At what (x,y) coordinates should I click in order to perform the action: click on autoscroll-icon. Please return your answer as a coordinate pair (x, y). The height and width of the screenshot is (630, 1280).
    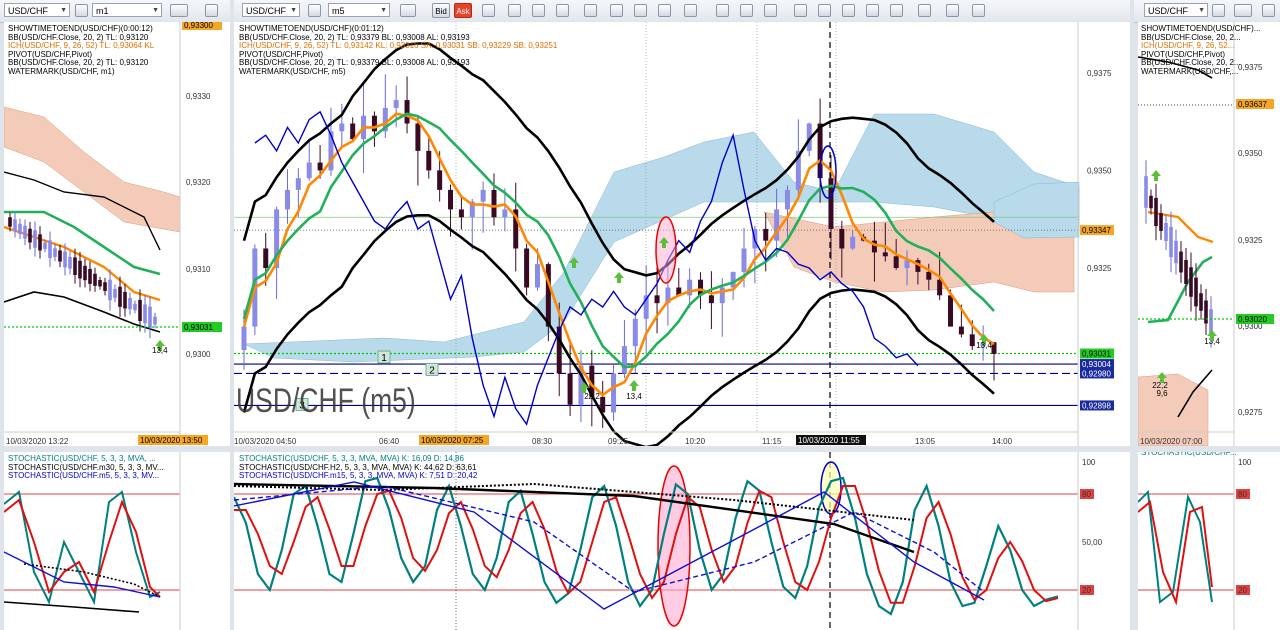
    Looking at the image, I should click on (590, 10).